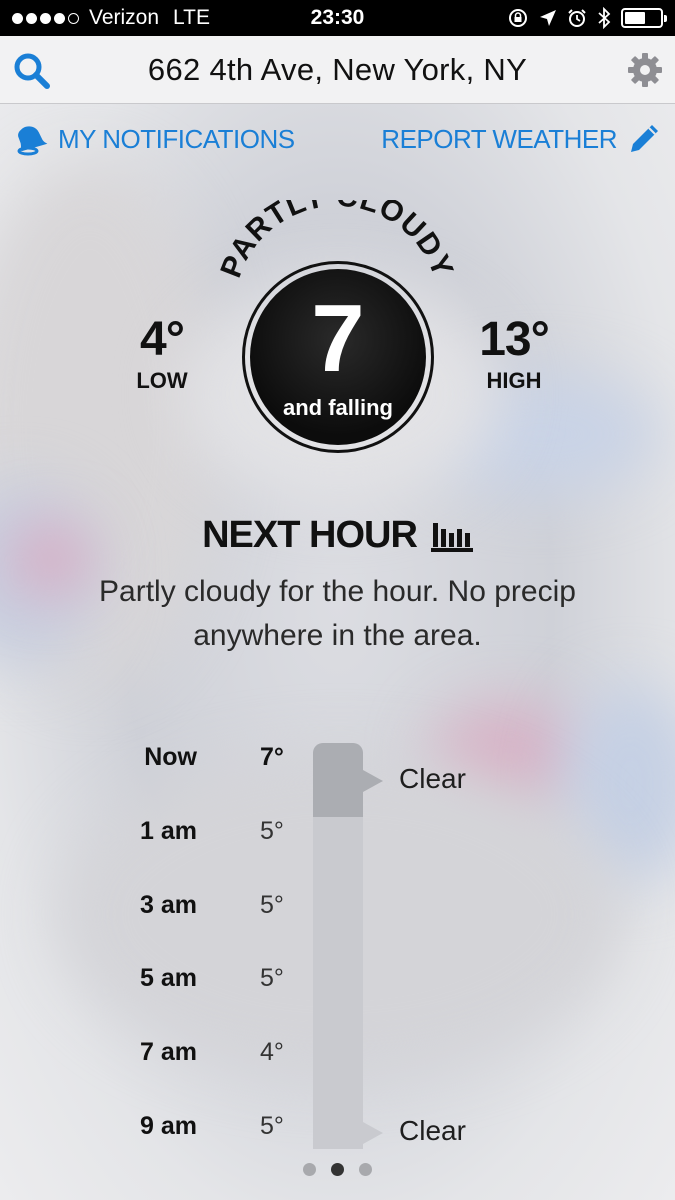 This screenshot has height=1200, width=675. Describe the element at coordinates (577, 18) in the screenshot. I see `alarm-icon` at that location.